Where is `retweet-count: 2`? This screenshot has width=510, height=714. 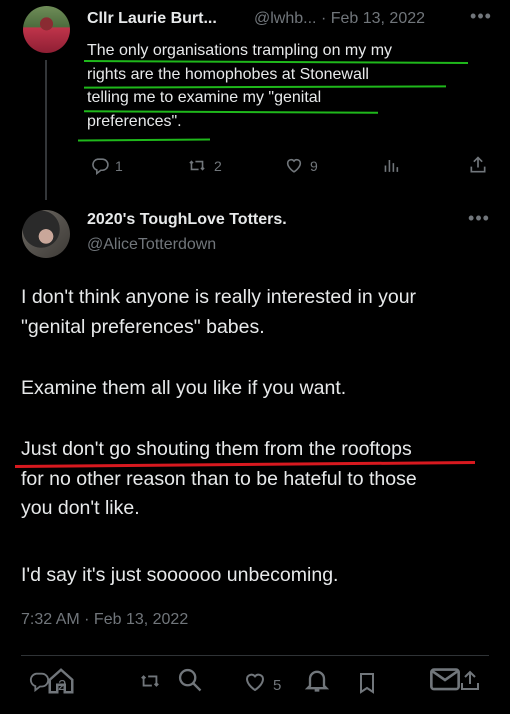 retweet-count: 2 is located at coordinates (218, 166).